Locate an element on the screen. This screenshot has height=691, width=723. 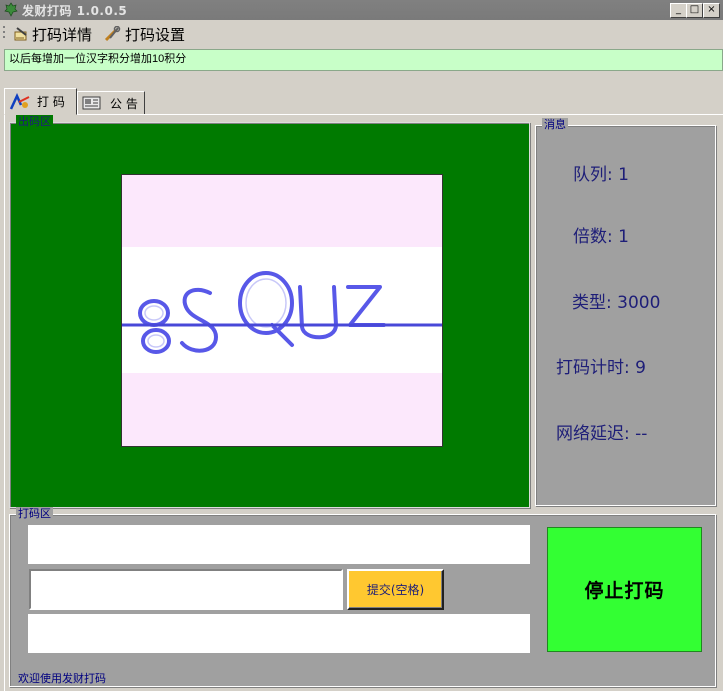
latency-readout: 网络延迟: -- is located at coordinates (602, 434).